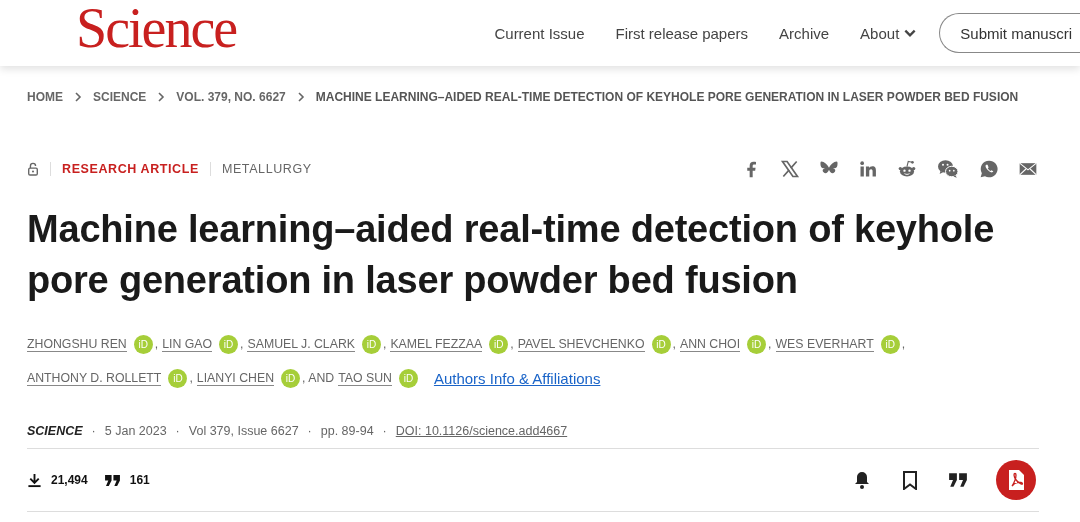 The width and height of the screenshot is (1080, 522). What do you see at coordinates (301, 344) in the screenshot?
I see `author-link: SAMUEL J. CLARK` at bounding box center [301, 344].